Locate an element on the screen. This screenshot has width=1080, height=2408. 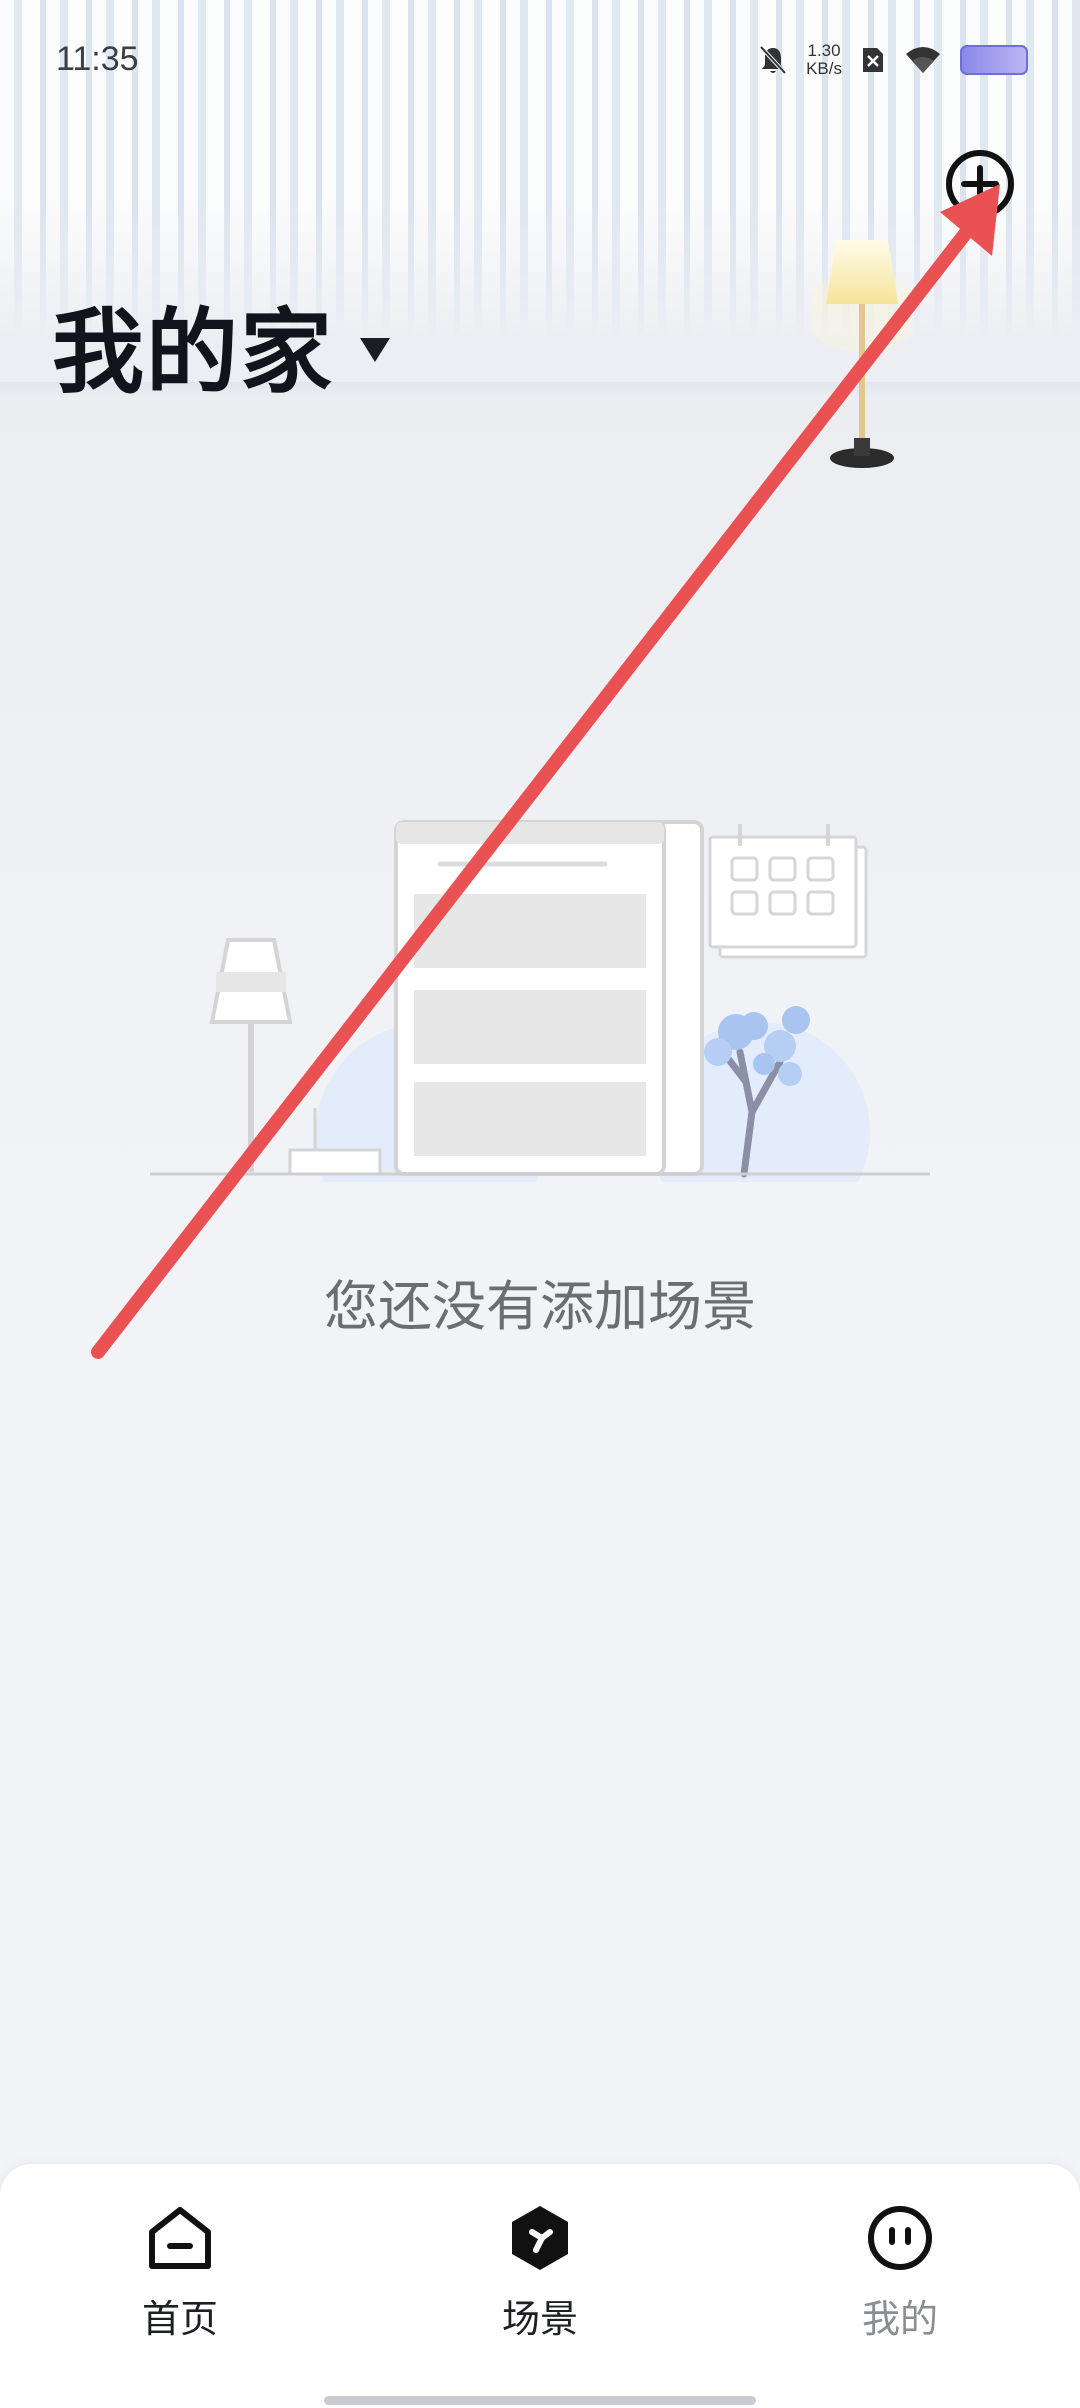
scene-icon is located at coordinates (540, 2238).